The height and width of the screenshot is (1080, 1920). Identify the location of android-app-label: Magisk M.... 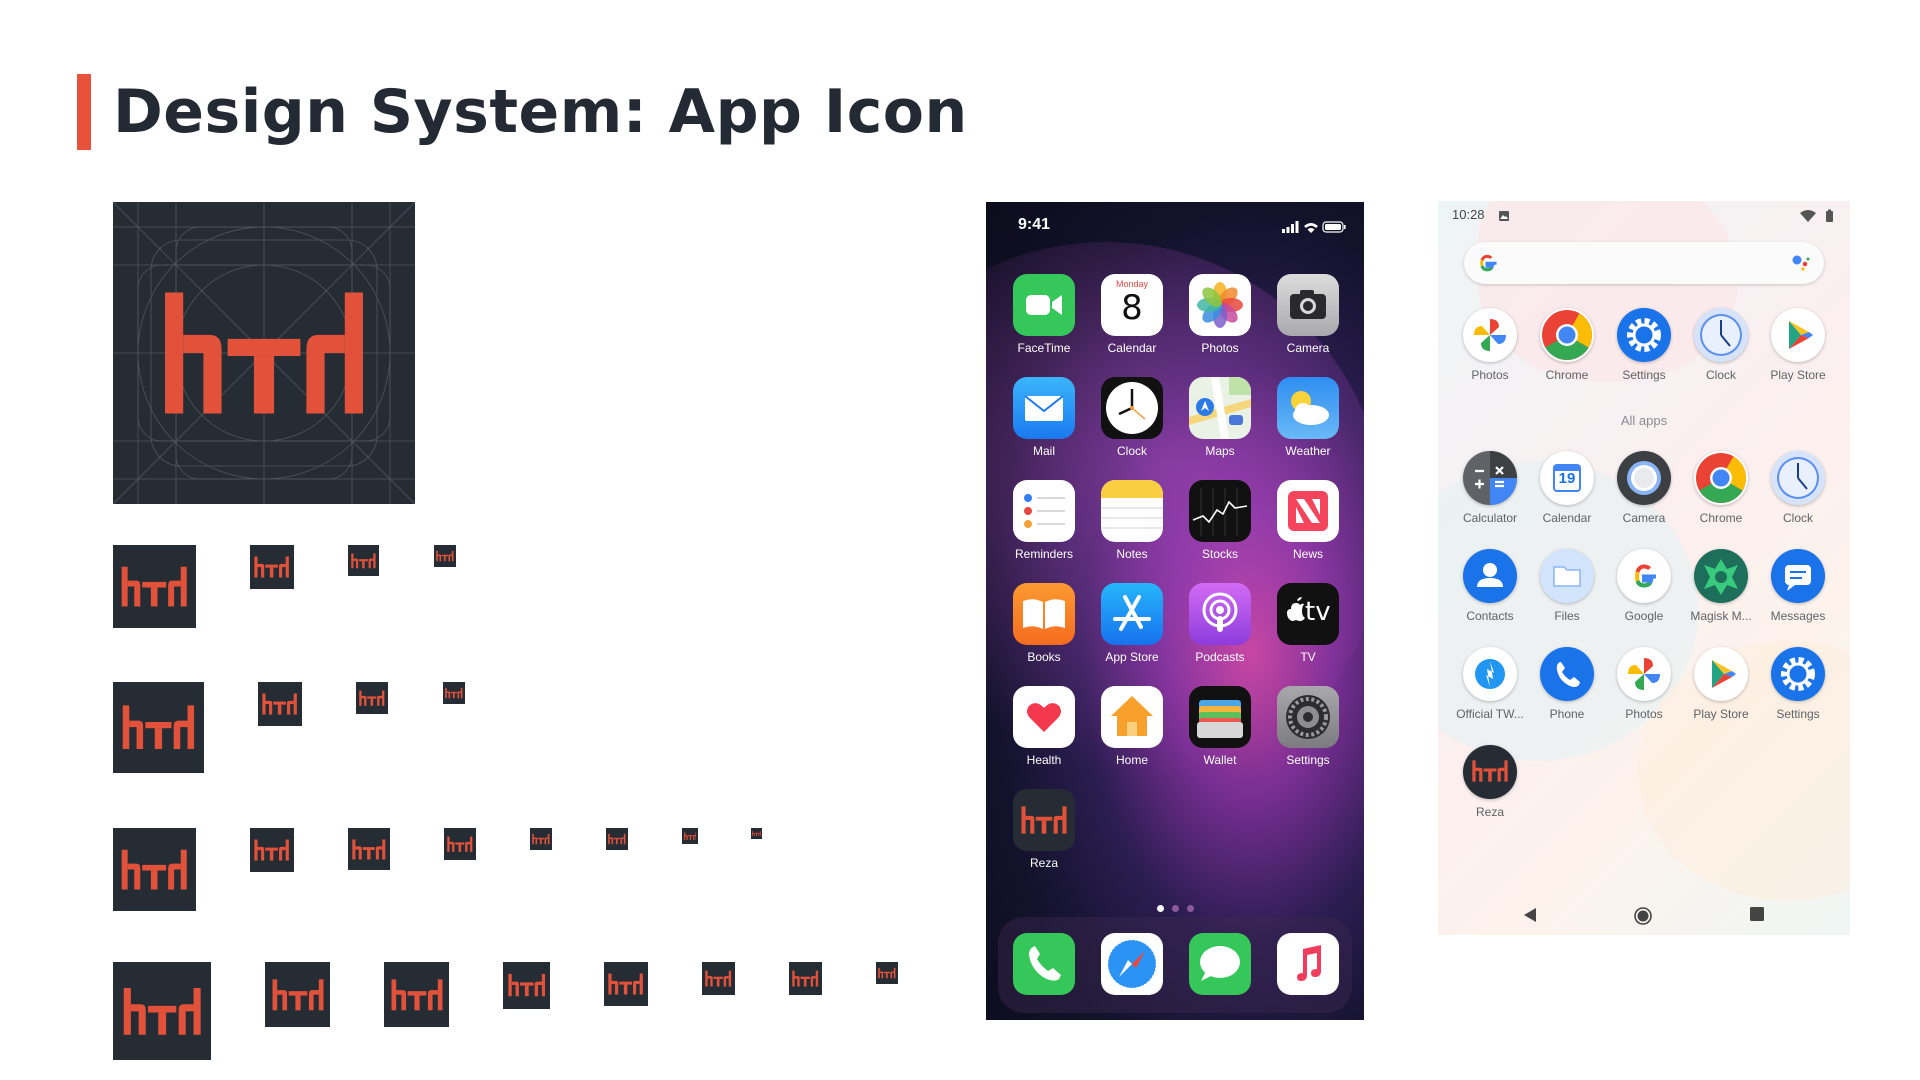
(1721, 616).